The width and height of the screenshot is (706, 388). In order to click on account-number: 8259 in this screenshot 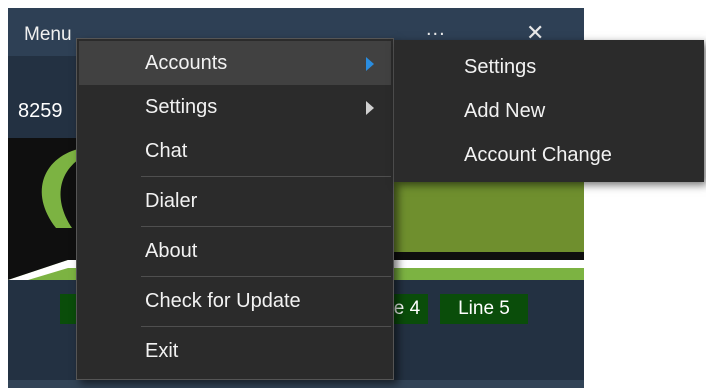, I will do `click(40, 111)`.